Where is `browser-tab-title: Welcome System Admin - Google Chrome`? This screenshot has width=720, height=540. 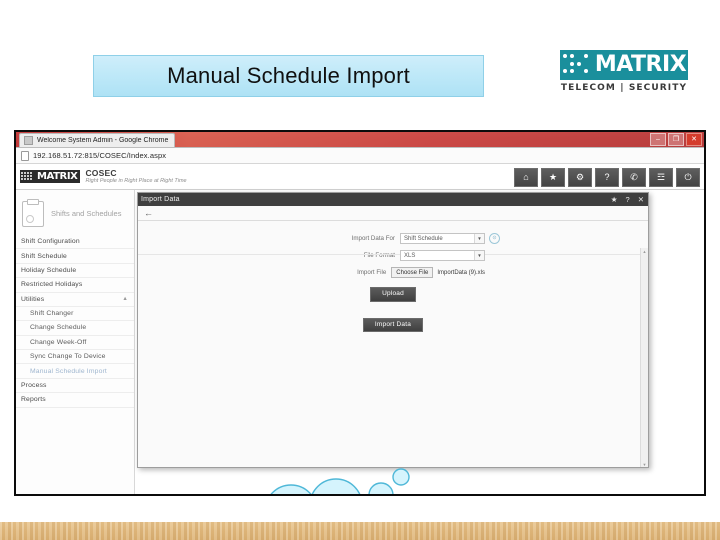
browser-tab-title: Welcome System Admin - Google Chrome is located at coordinates (103, 140).